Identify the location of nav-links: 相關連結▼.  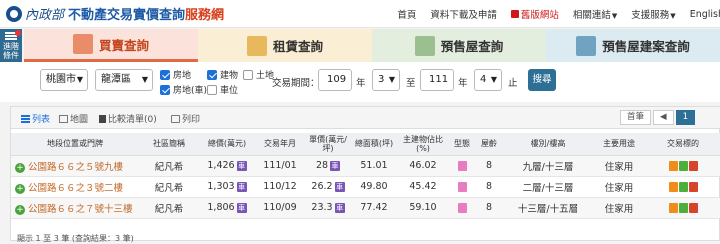
(595, 14).